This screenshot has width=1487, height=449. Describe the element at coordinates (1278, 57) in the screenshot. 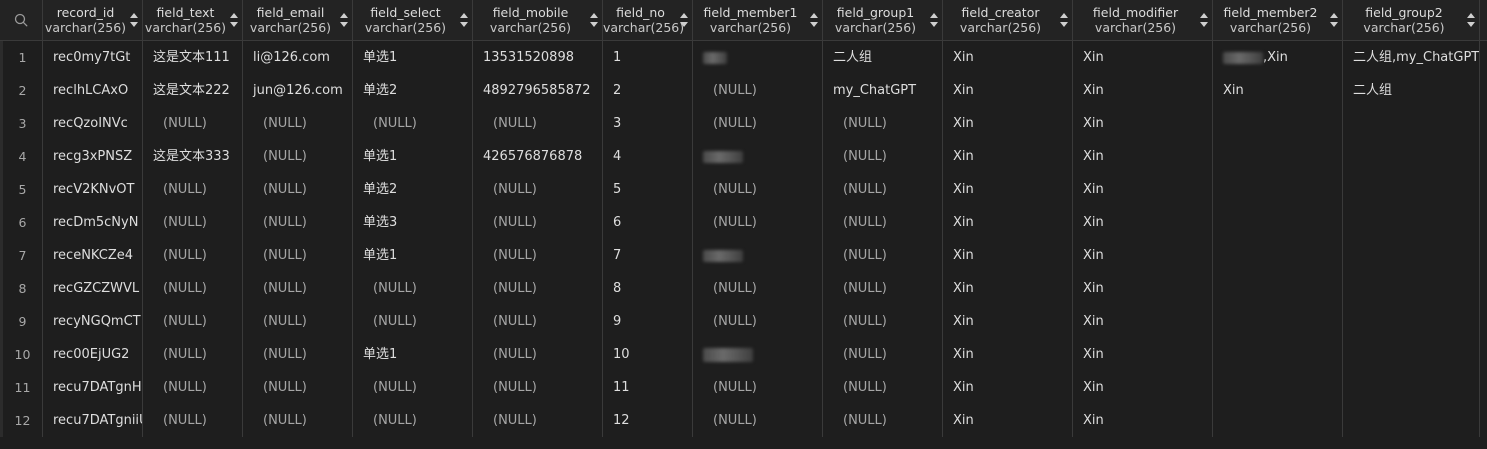

I see `cell-field-member2: ,Xin` at that location.